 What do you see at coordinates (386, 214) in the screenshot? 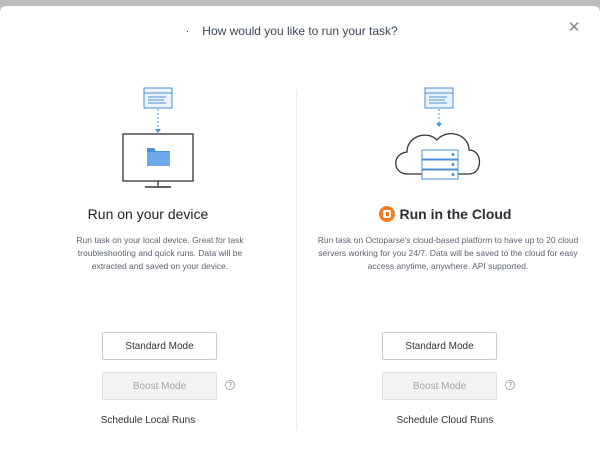
I see `thumbs-up-icon` at bounding box center [386, 214].